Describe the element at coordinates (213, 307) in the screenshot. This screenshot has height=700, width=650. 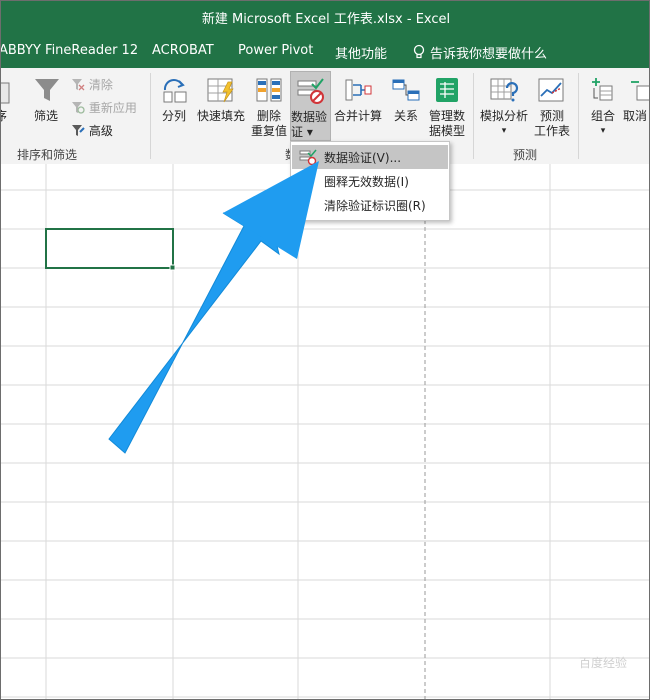
I see `annotation-arrow` at that location.